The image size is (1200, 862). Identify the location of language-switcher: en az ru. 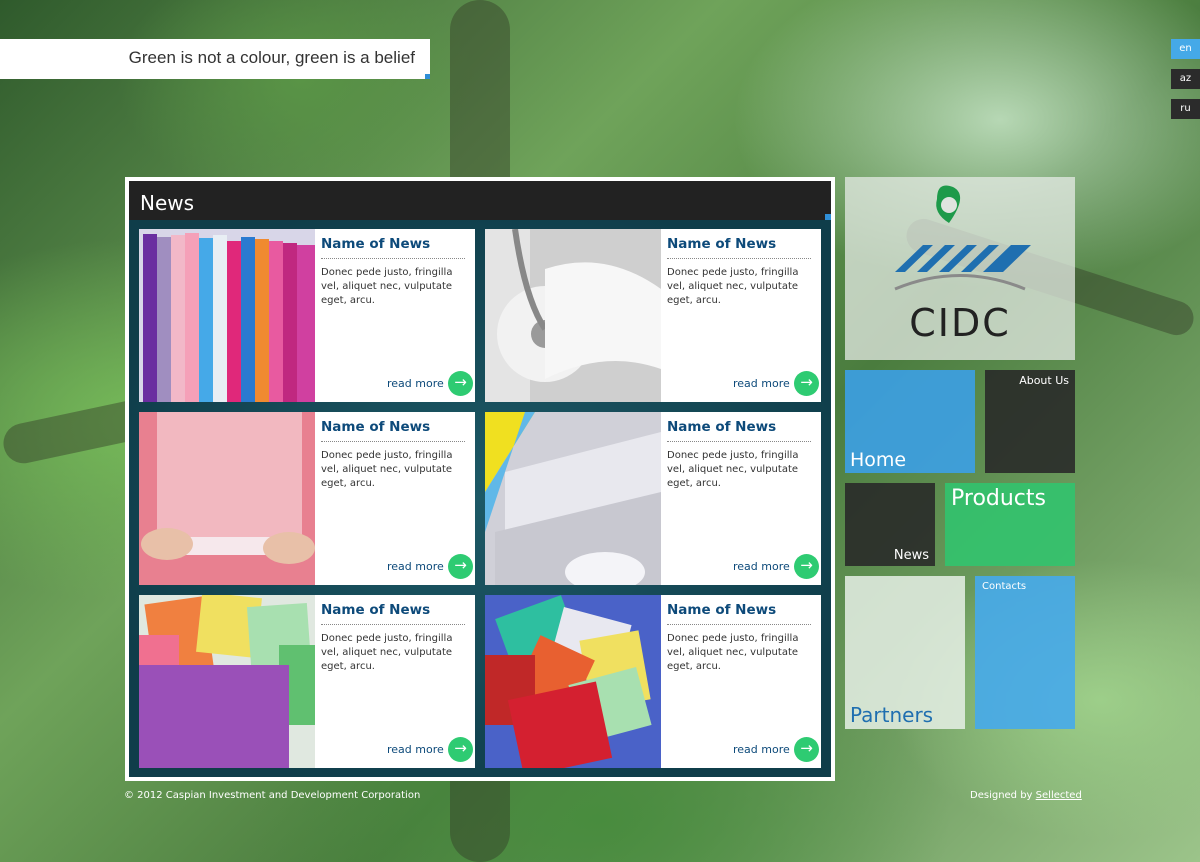
(1185, 84).